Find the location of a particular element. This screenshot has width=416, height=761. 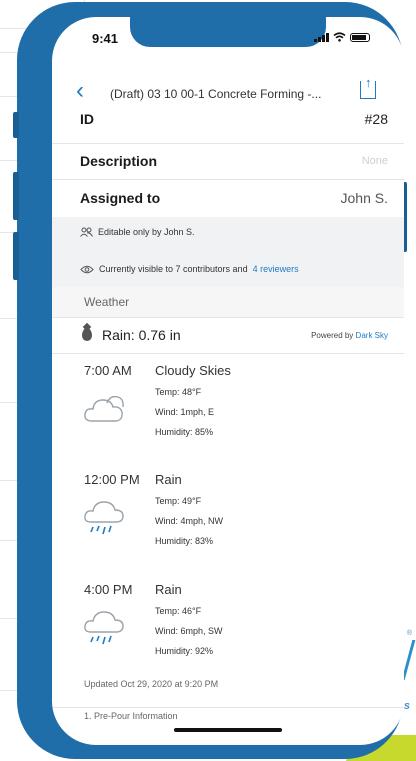

forecast-temp: Temp: 46°F is located at coordinates (178, 611).